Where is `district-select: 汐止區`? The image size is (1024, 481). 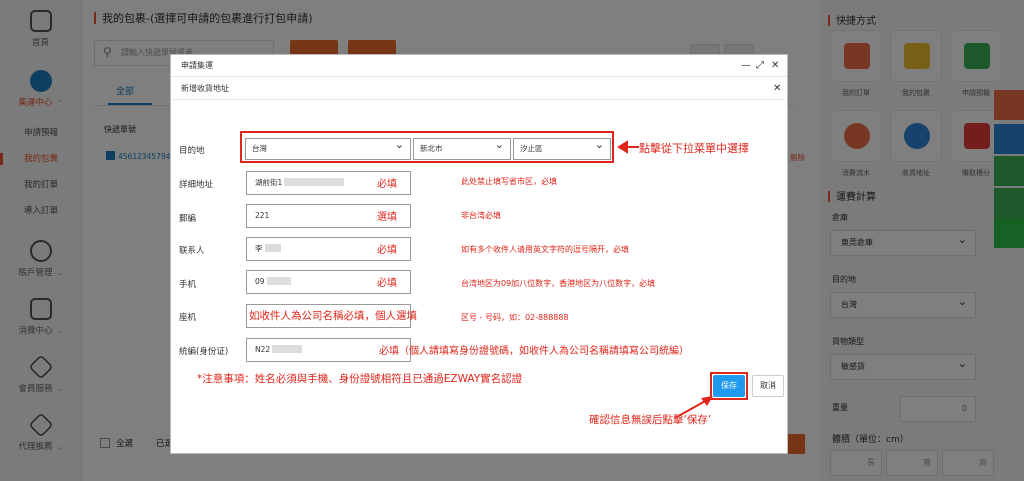
district-select: 汐止區 is located at coordinates (562, 147).